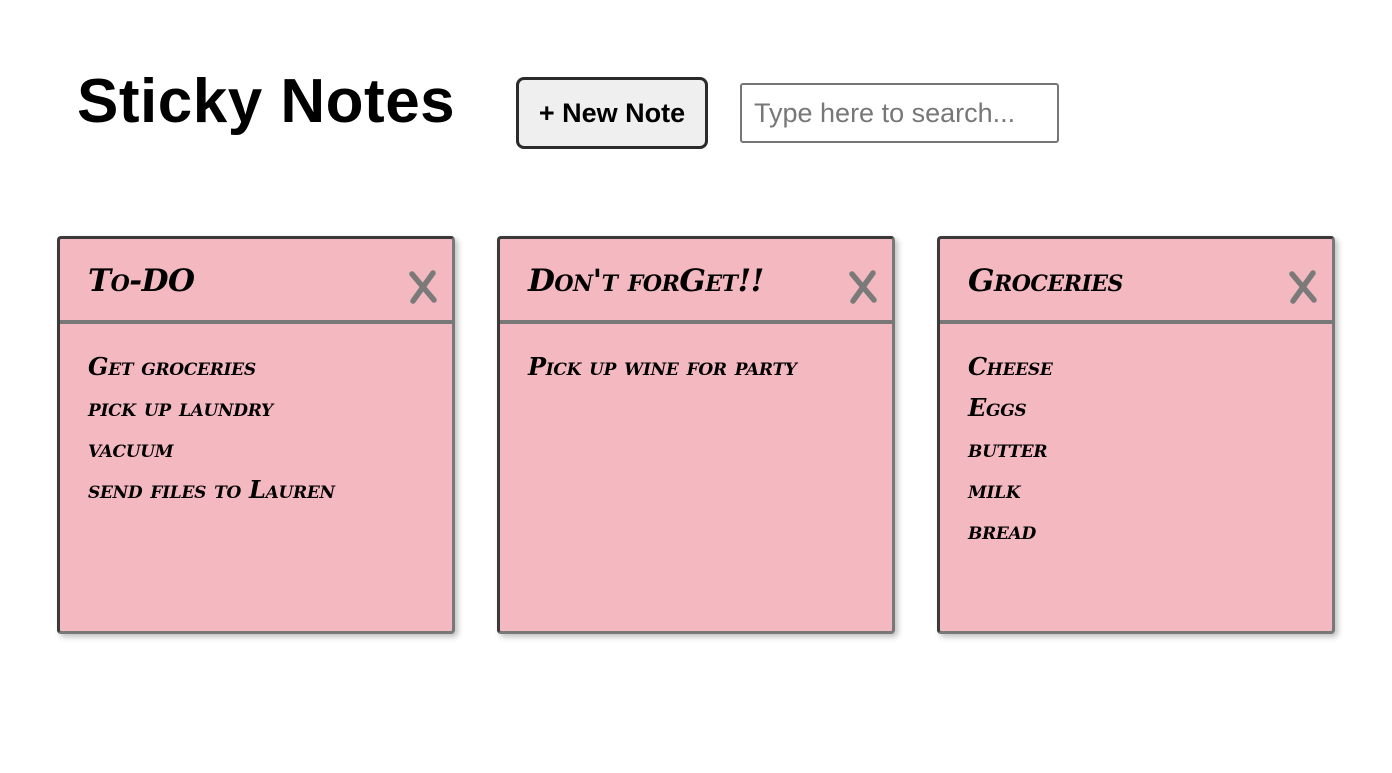 The image size is (1392, 773). What do you see at coordinates (180, 407) in the screenshot?
I see `note-line: pick up laundry` at bounding box center [180, 407].